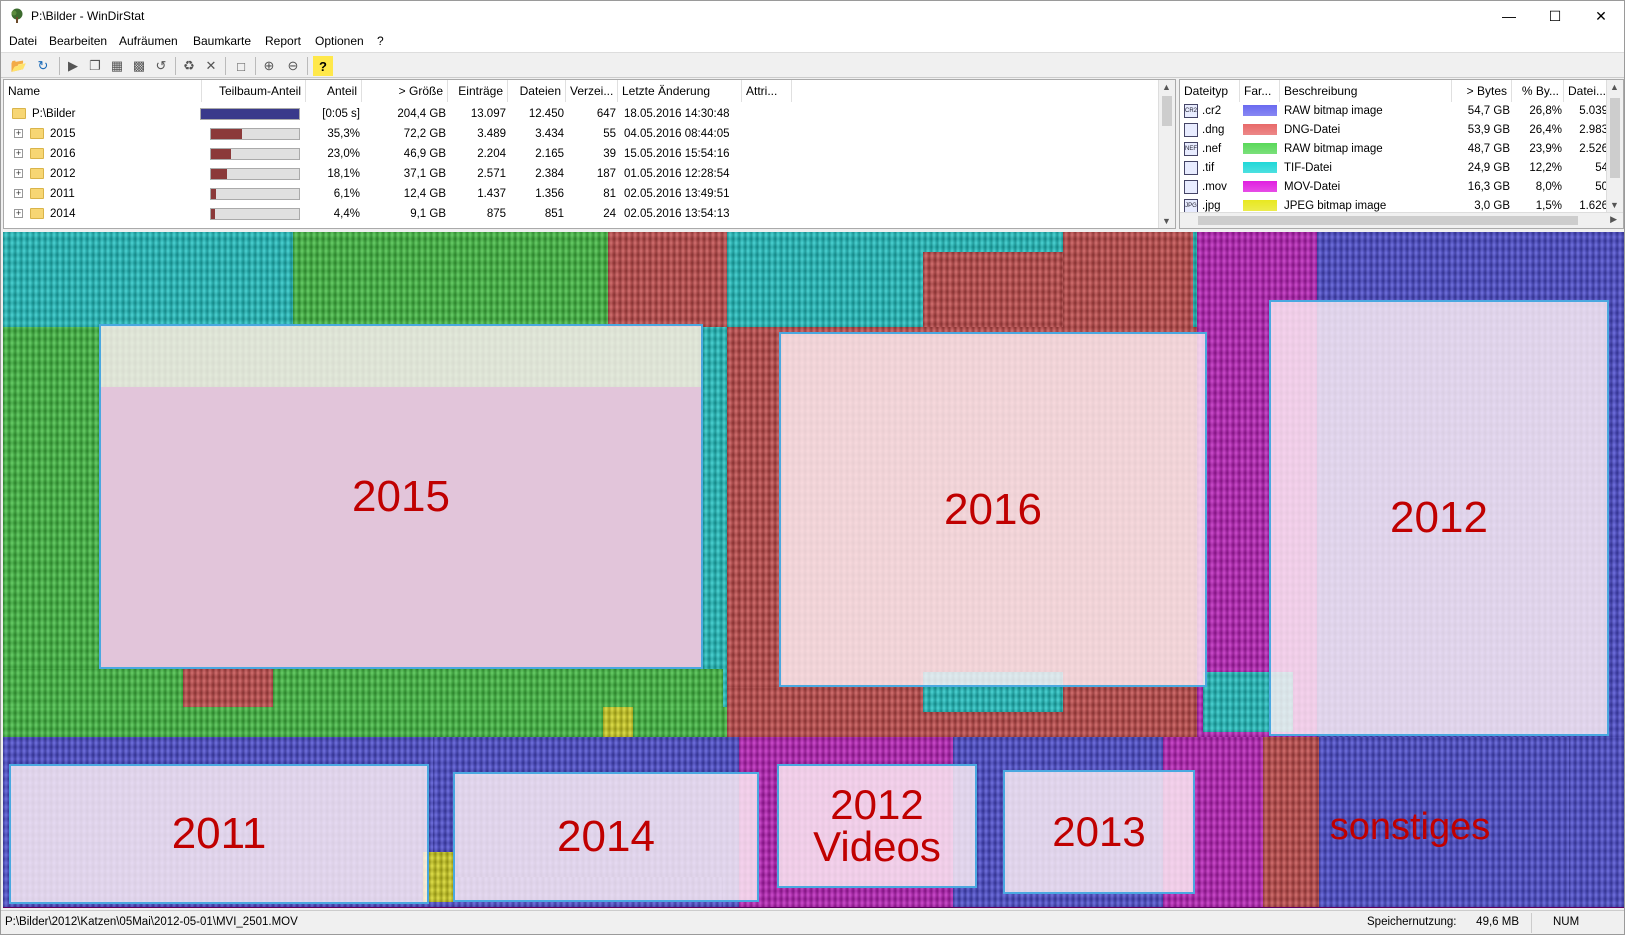  What do you see at coordinates (23, 41) in the screenshot?
I see `menu-datei: Datei` at bounding box center [23, 41].